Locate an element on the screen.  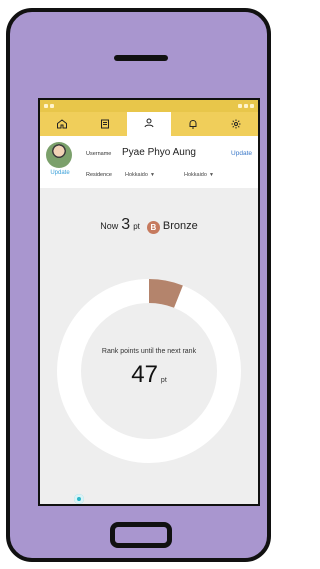
username-update-link: Update is located at coordinates (241, 153).